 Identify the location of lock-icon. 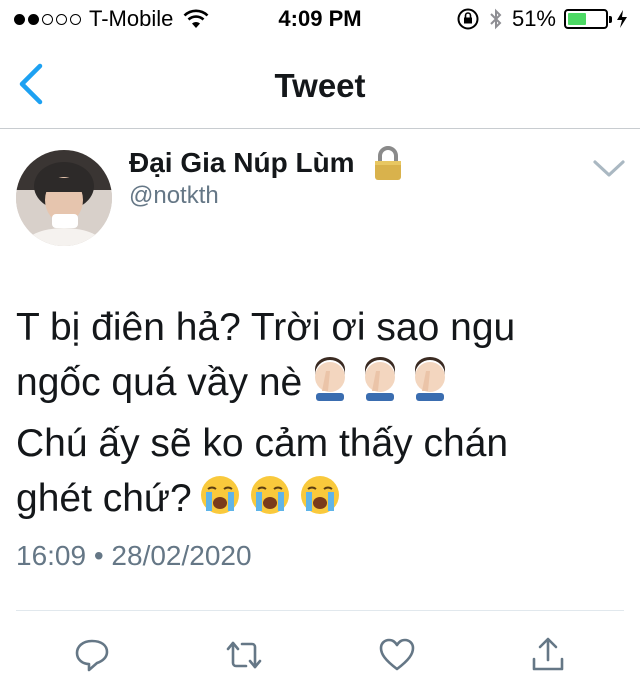
(388, 163).